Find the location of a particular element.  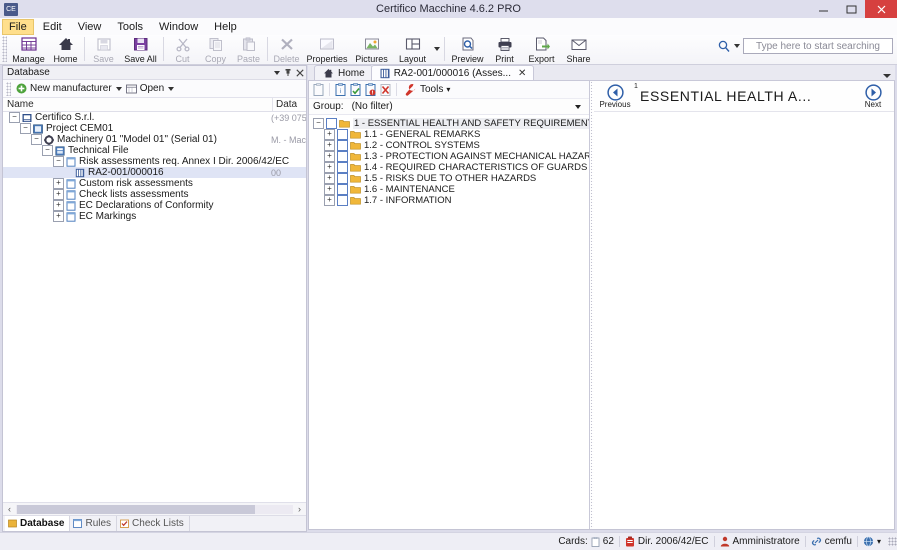

menu-file: File is located at coordinates (18, 26).